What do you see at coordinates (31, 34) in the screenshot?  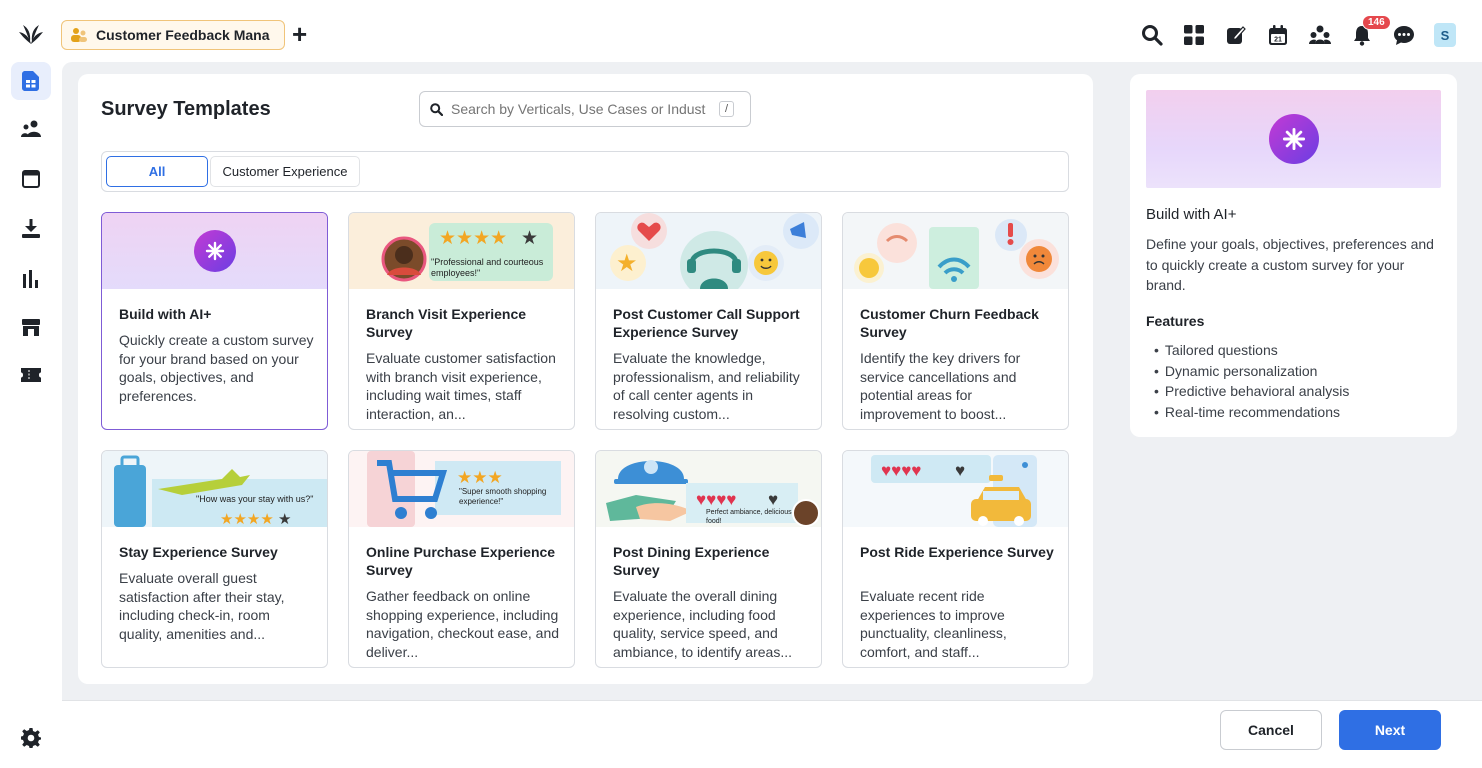 I see `sprout-logo-icon` at bounding box center [31, 34].